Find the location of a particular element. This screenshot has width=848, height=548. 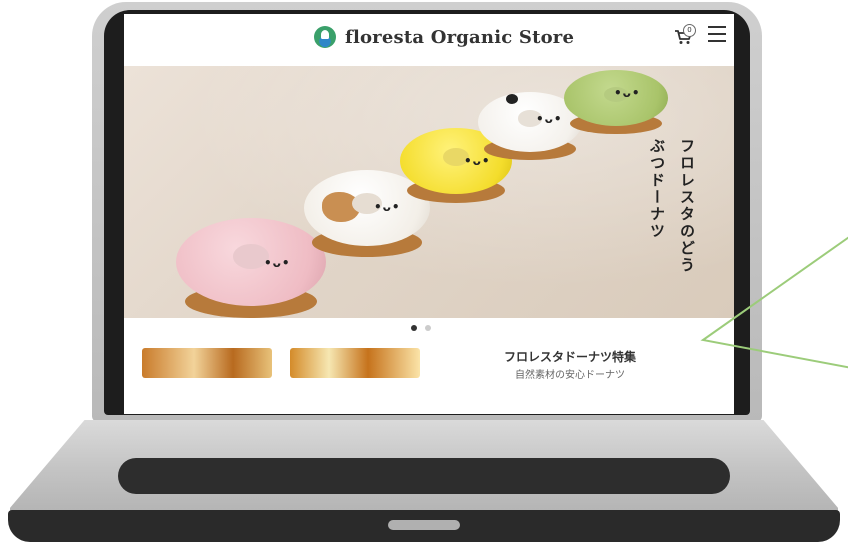

leaf-drop-logo-icon is located at coordinates (325, 37).